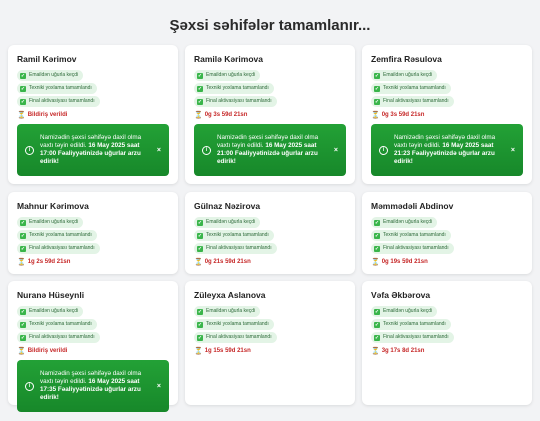  What do you see at coordinates (447, 262) in the screenshot?
I see `status-line: ⏳ 0g 19s 59d 21sn` at bounding box center [447, 262].